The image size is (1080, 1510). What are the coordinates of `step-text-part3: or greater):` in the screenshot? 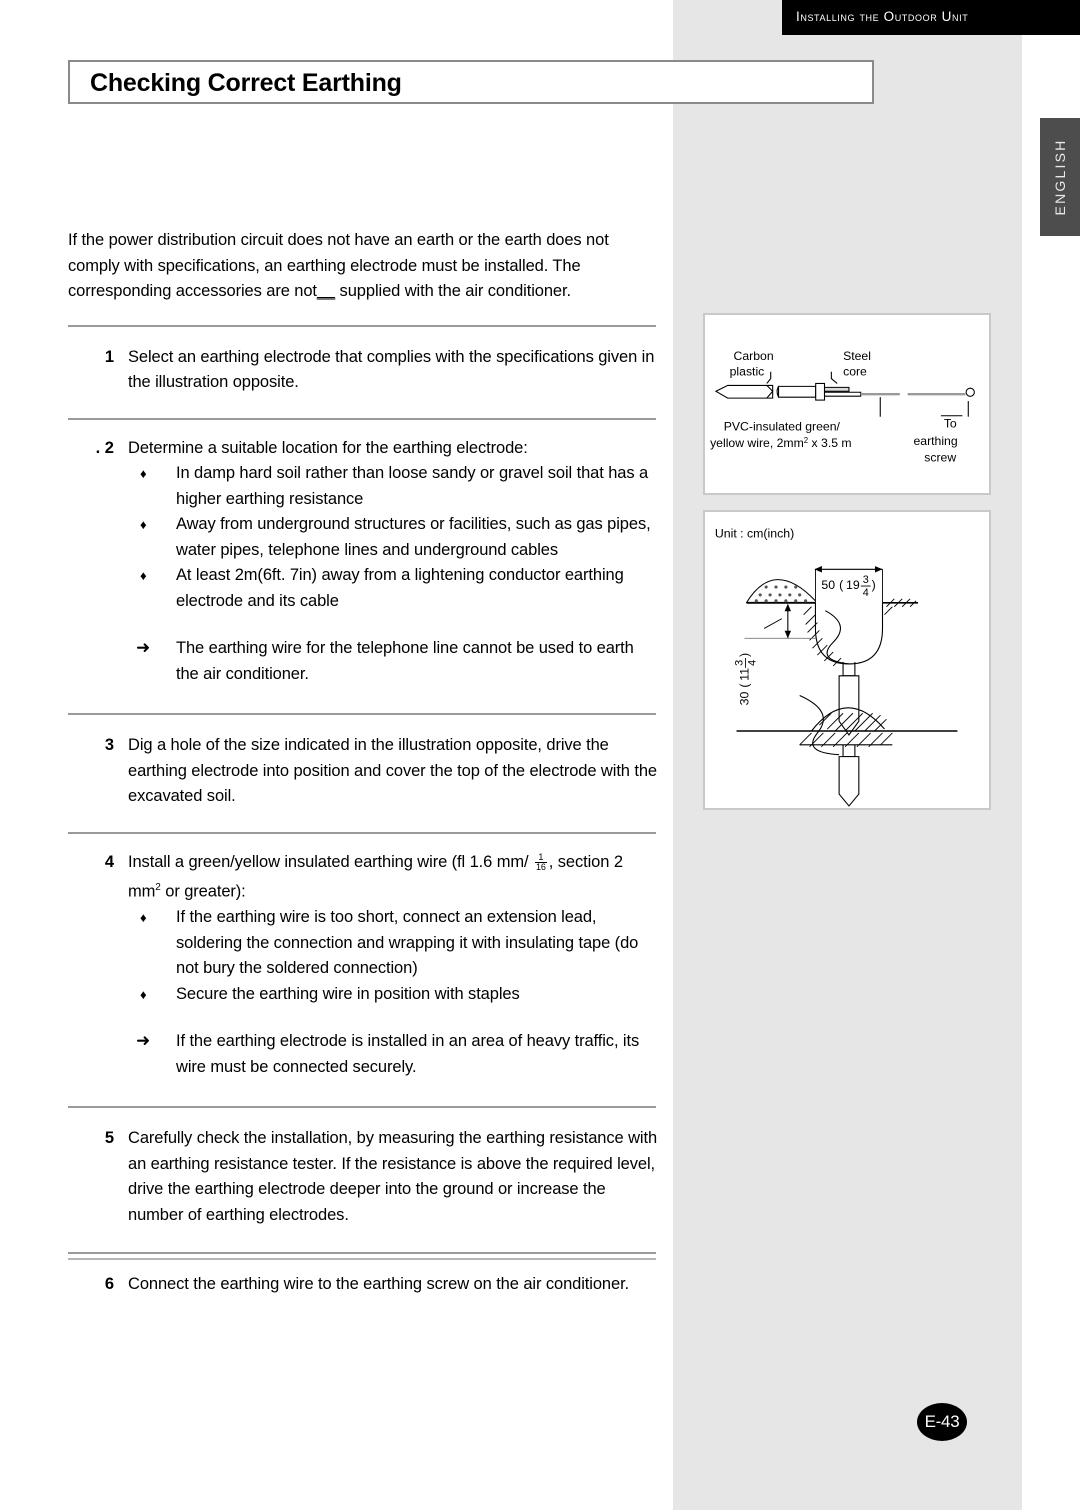 It's located at (203, 891).